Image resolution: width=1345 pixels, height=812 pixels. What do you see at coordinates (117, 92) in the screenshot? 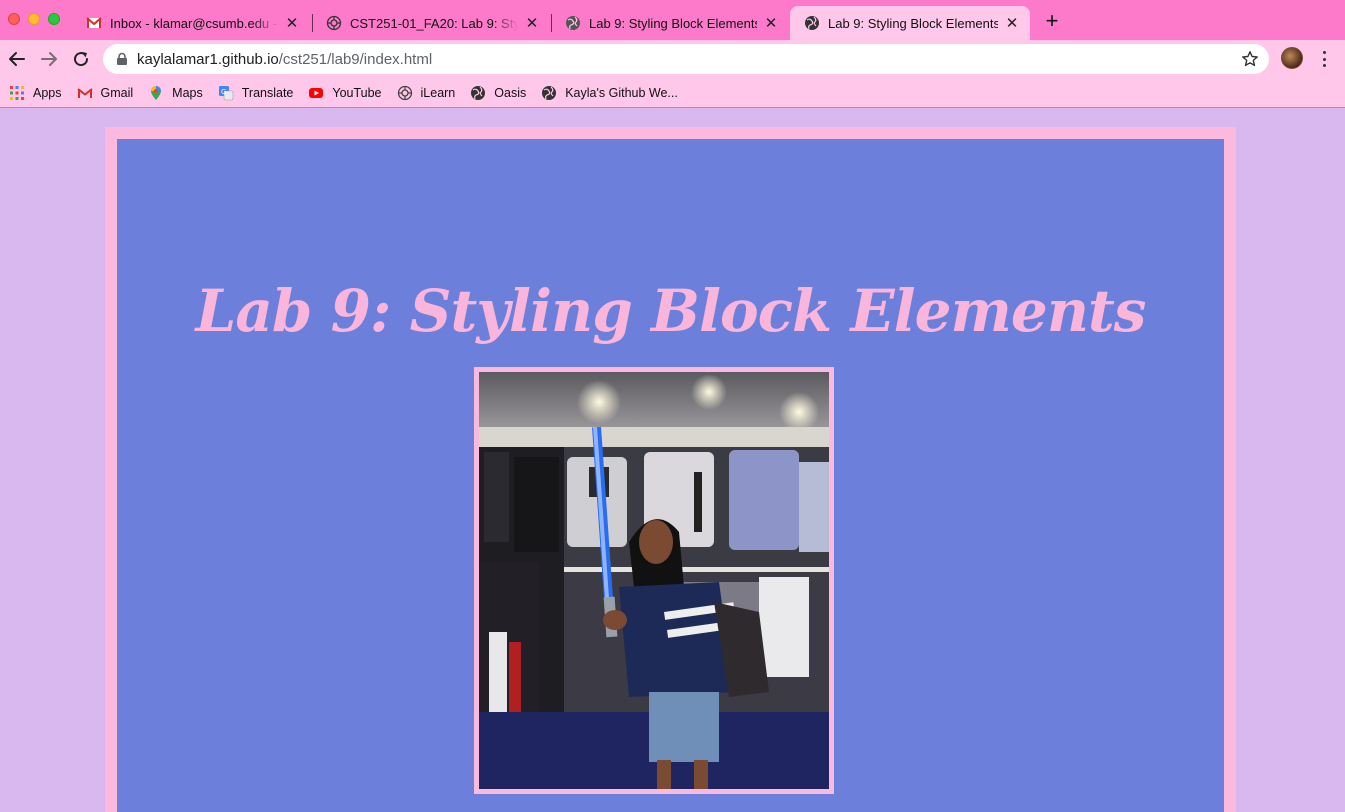
I see `bookmark-label: Gmail` at bounding box center [117, 92].